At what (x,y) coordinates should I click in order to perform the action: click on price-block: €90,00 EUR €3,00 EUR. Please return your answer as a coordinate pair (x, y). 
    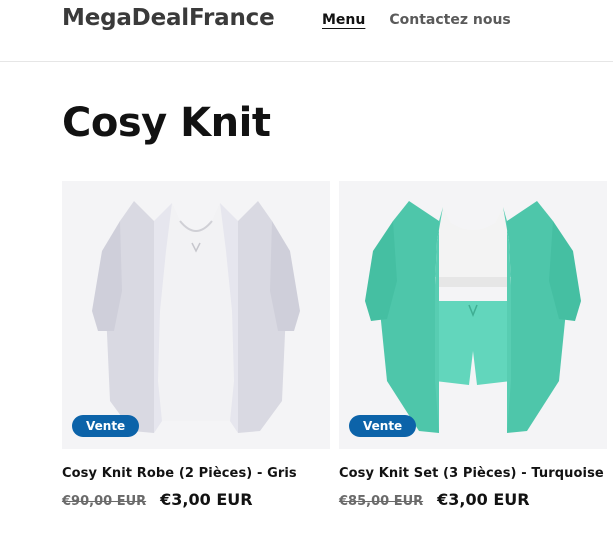
    Looking at the image, I should click on (196, 499).